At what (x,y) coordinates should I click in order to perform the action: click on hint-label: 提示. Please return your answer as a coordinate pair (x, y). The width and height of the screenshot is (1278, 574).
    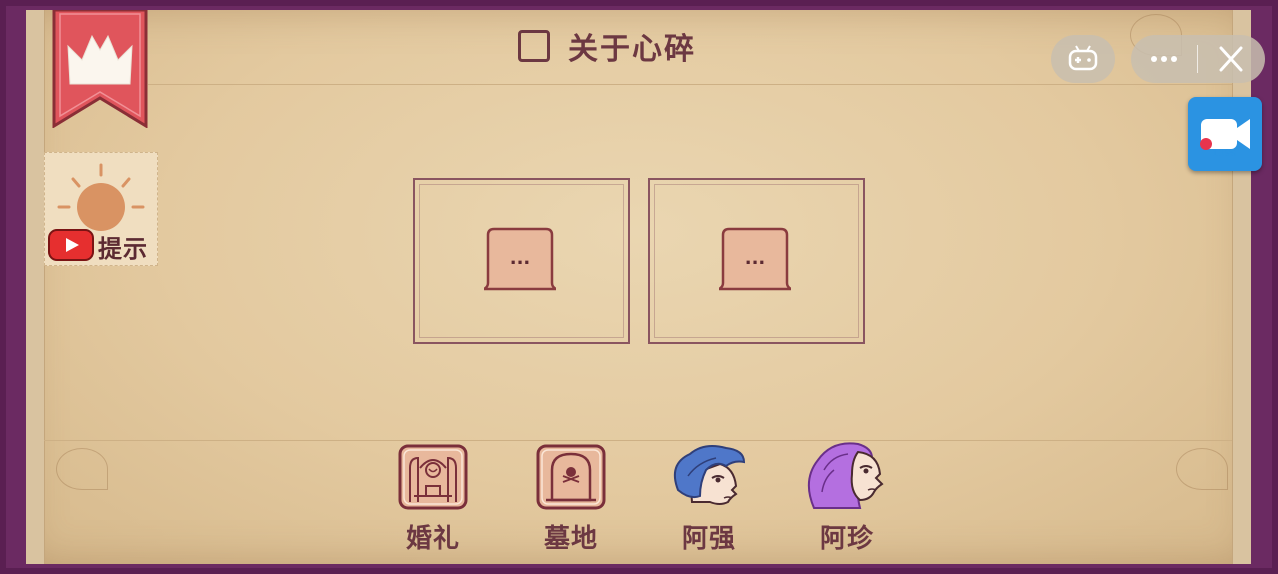
    Looking at the image, I should click on (123, 249).